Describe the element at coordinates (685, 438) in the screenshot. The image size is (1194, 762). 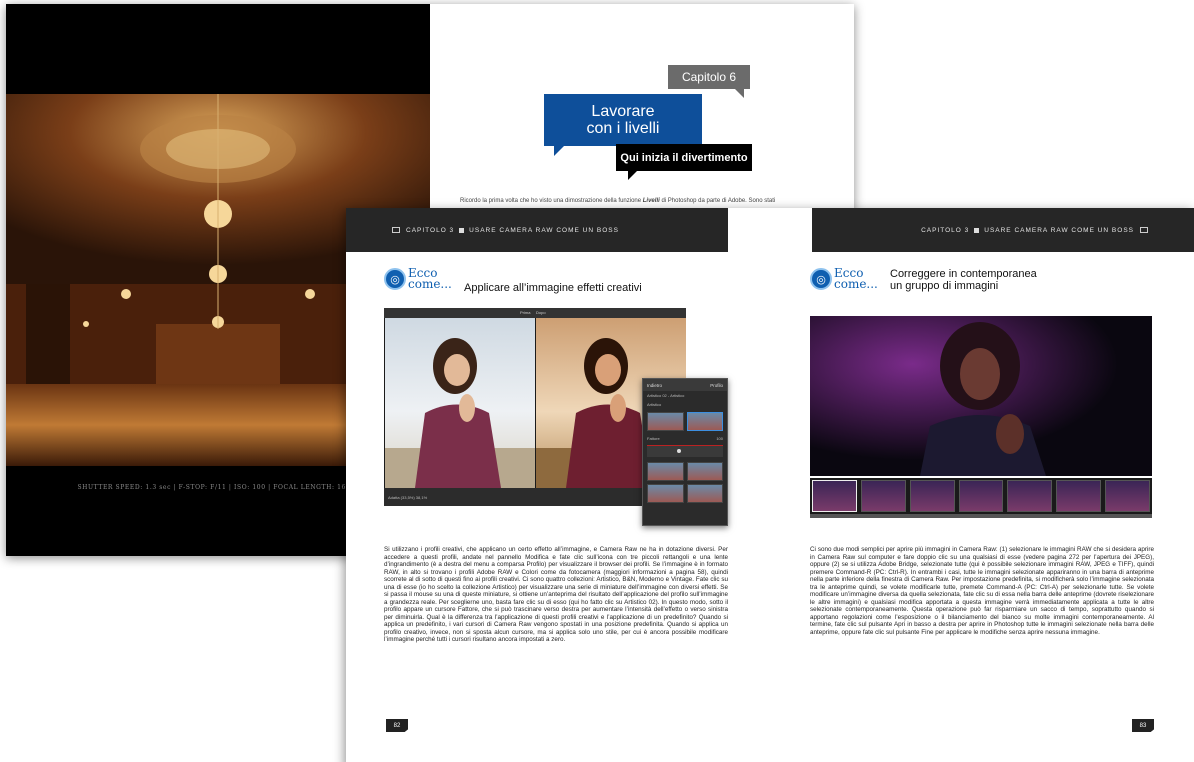
I see `slider-label: Fattore 100` at that location.